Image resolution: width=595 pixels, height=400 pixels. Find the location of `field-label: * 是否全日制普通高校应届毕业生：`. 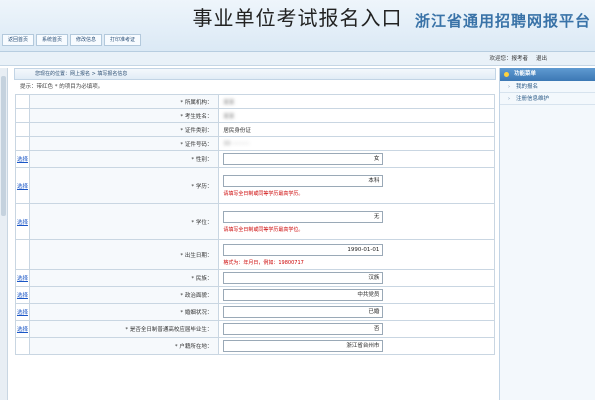

field-label: * 是否全日制普通高校应届毕业生： is located at coordinates (124, 329).